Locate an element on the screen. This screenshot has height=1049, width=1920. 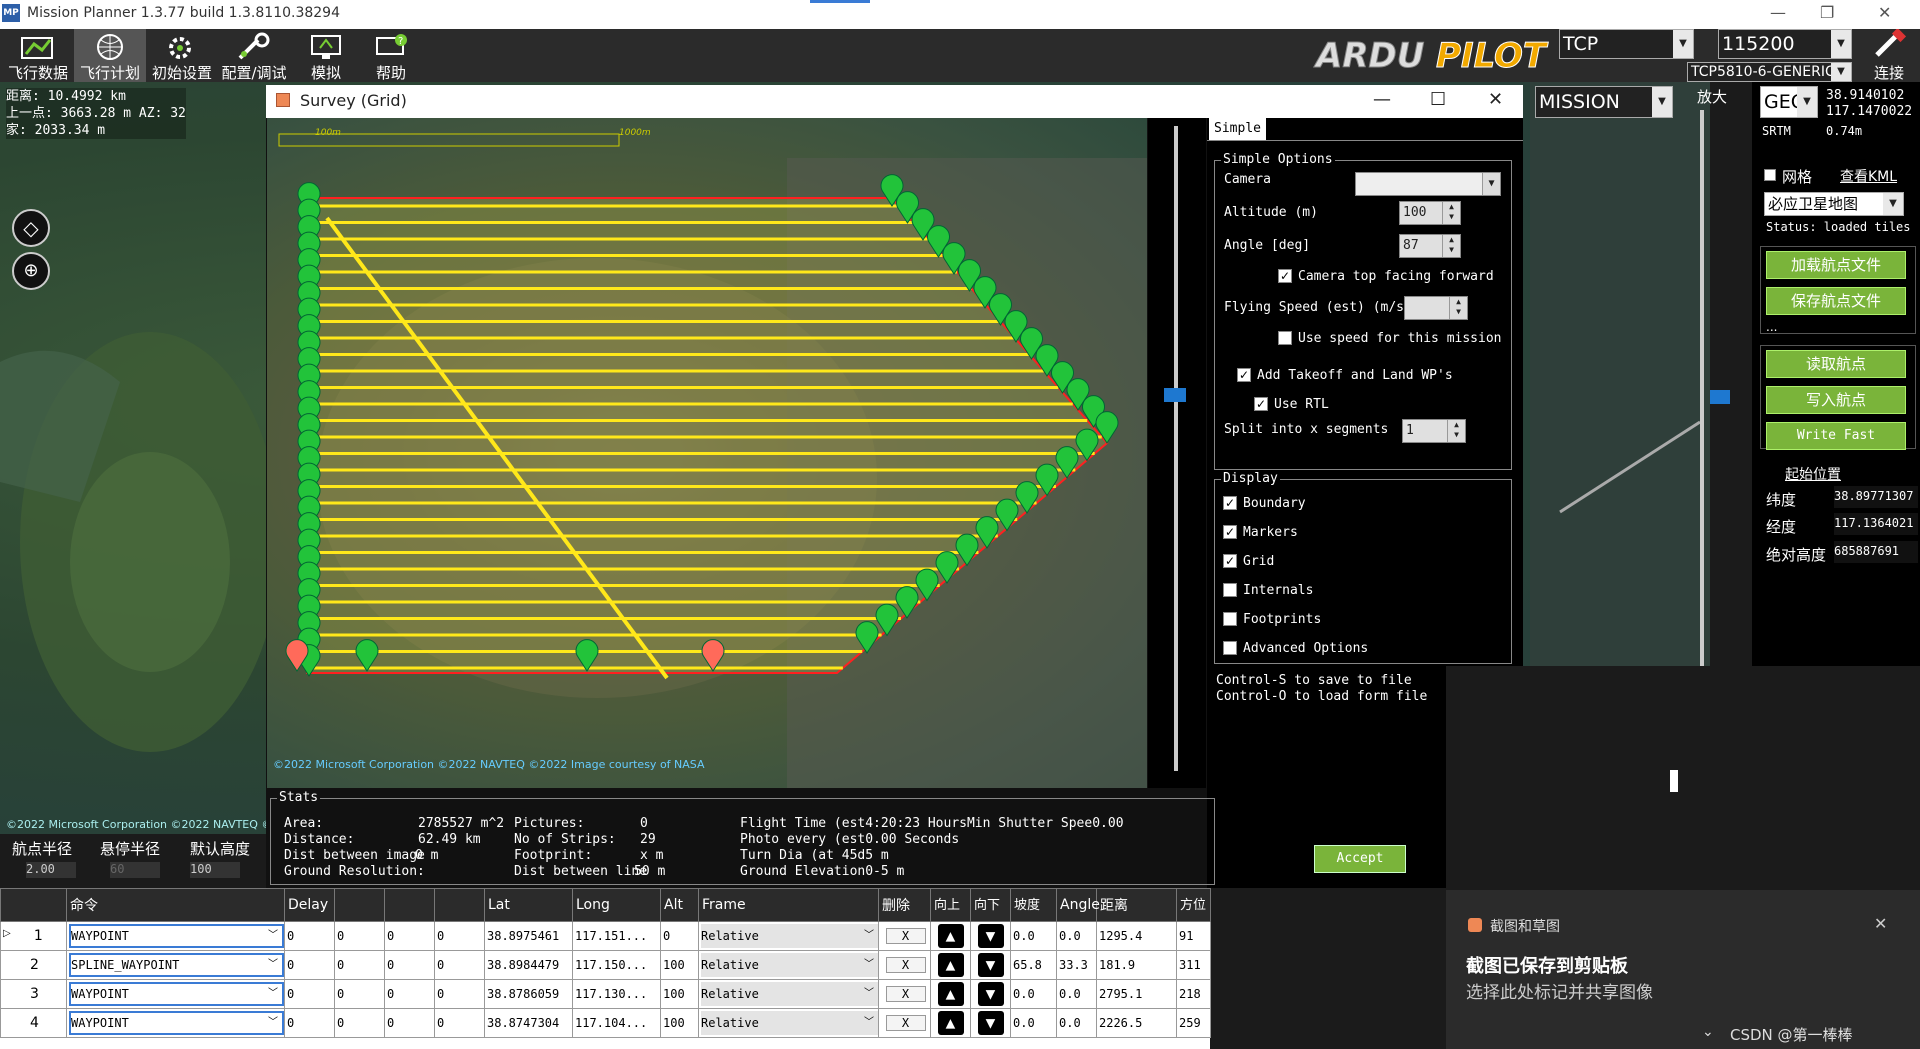
markers-checkbox: ✓ is located at coordinates (1230, 532).